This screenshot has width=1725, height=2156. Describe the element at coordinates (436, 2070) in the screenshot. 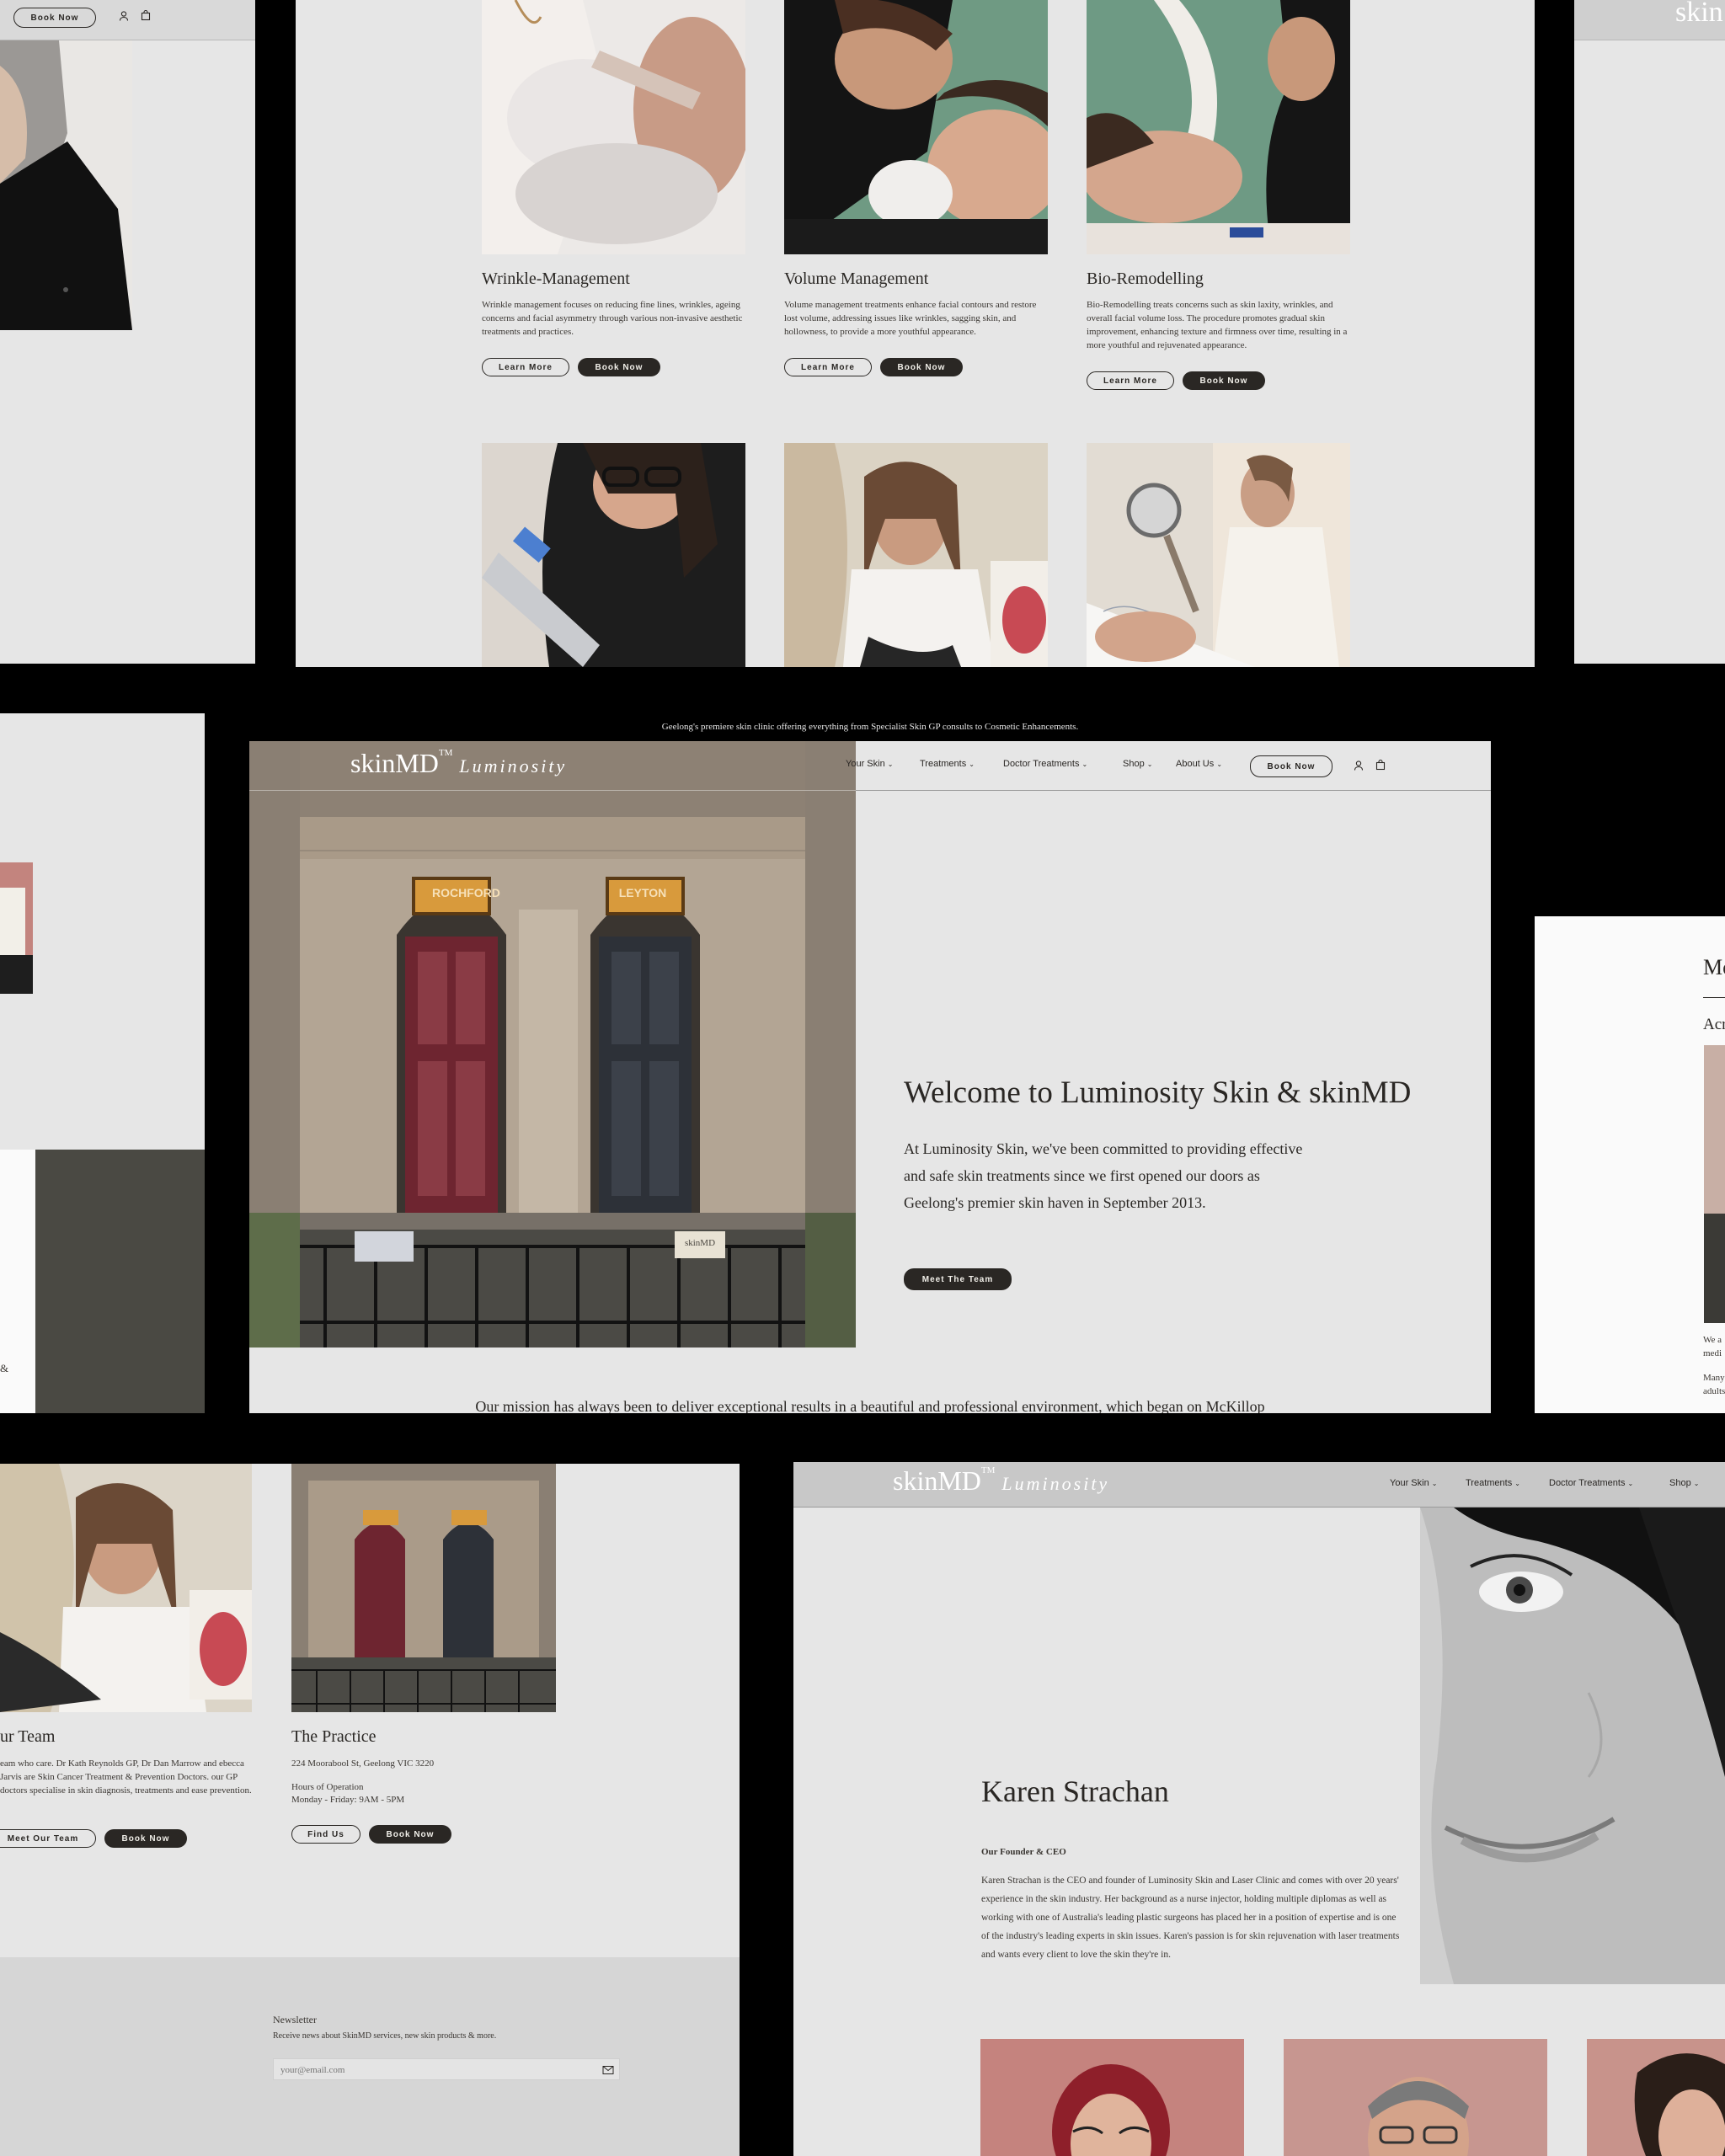

I see `email-input` at that location.